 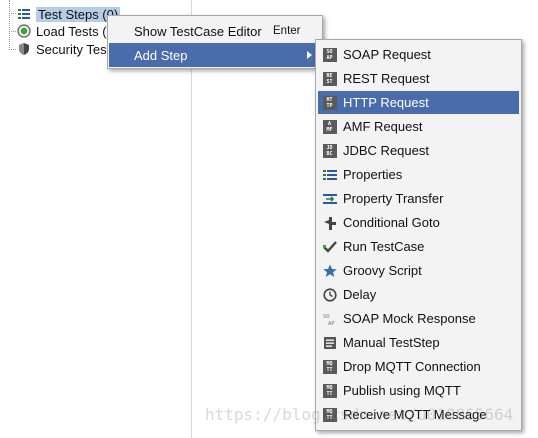 I want to click on properties-icon, so click(x=329, y=174).